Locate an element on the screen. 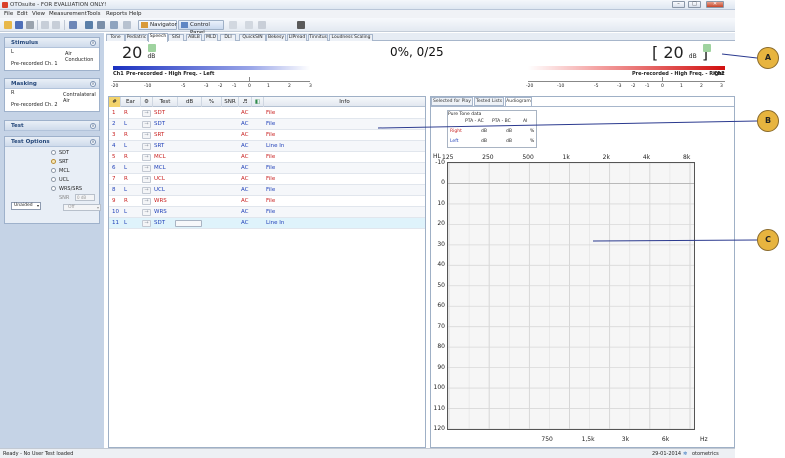 This screenshot has height=458, width=785. callout-a: A is located at coordinates (768, 58).